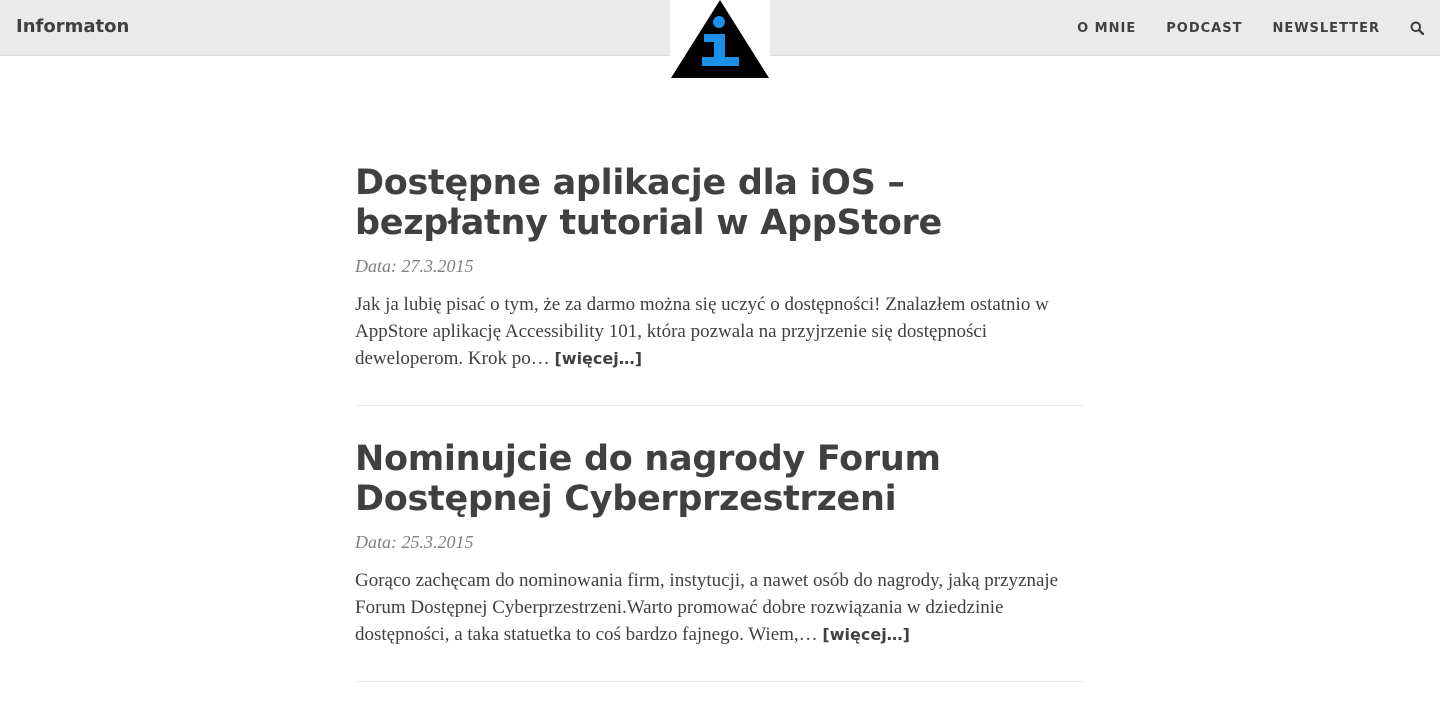  What do you see at coordinates (414, 266) in the screenshot?
I see `post-date: Data: 27.3.2015` at bounding box center [414, 266].